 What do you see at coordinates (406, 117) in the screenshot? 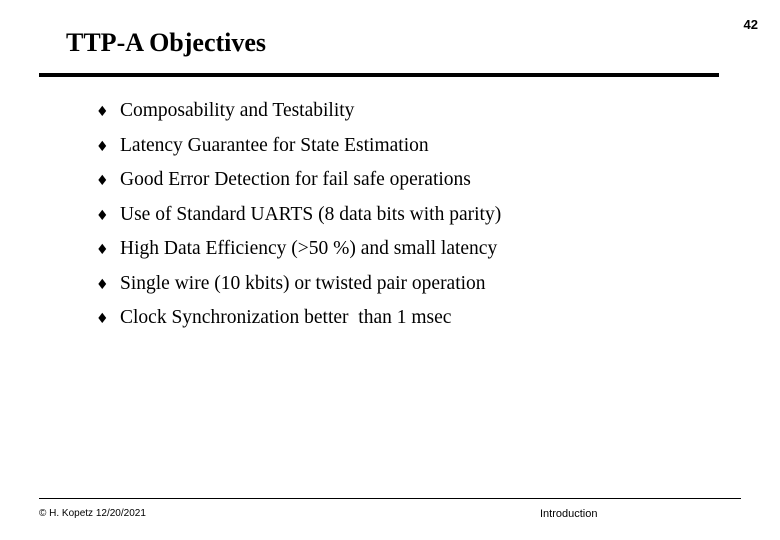
I see `list-item: ♦ Composability and Testability` at bounding box center [406, 117].